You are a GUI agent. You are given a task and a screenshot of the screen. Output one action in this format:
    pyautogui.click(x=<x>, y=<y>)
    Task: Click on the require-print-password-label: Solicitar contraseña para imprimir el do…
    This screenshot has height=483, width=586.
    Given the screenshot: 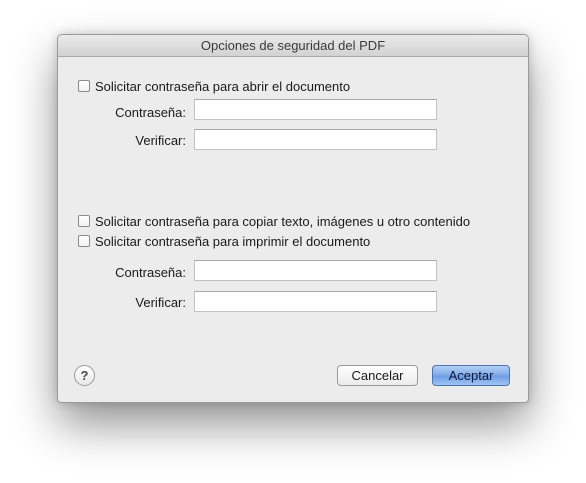 What is the action you would take?
    pyautogui.click(x=233, y=241)
    